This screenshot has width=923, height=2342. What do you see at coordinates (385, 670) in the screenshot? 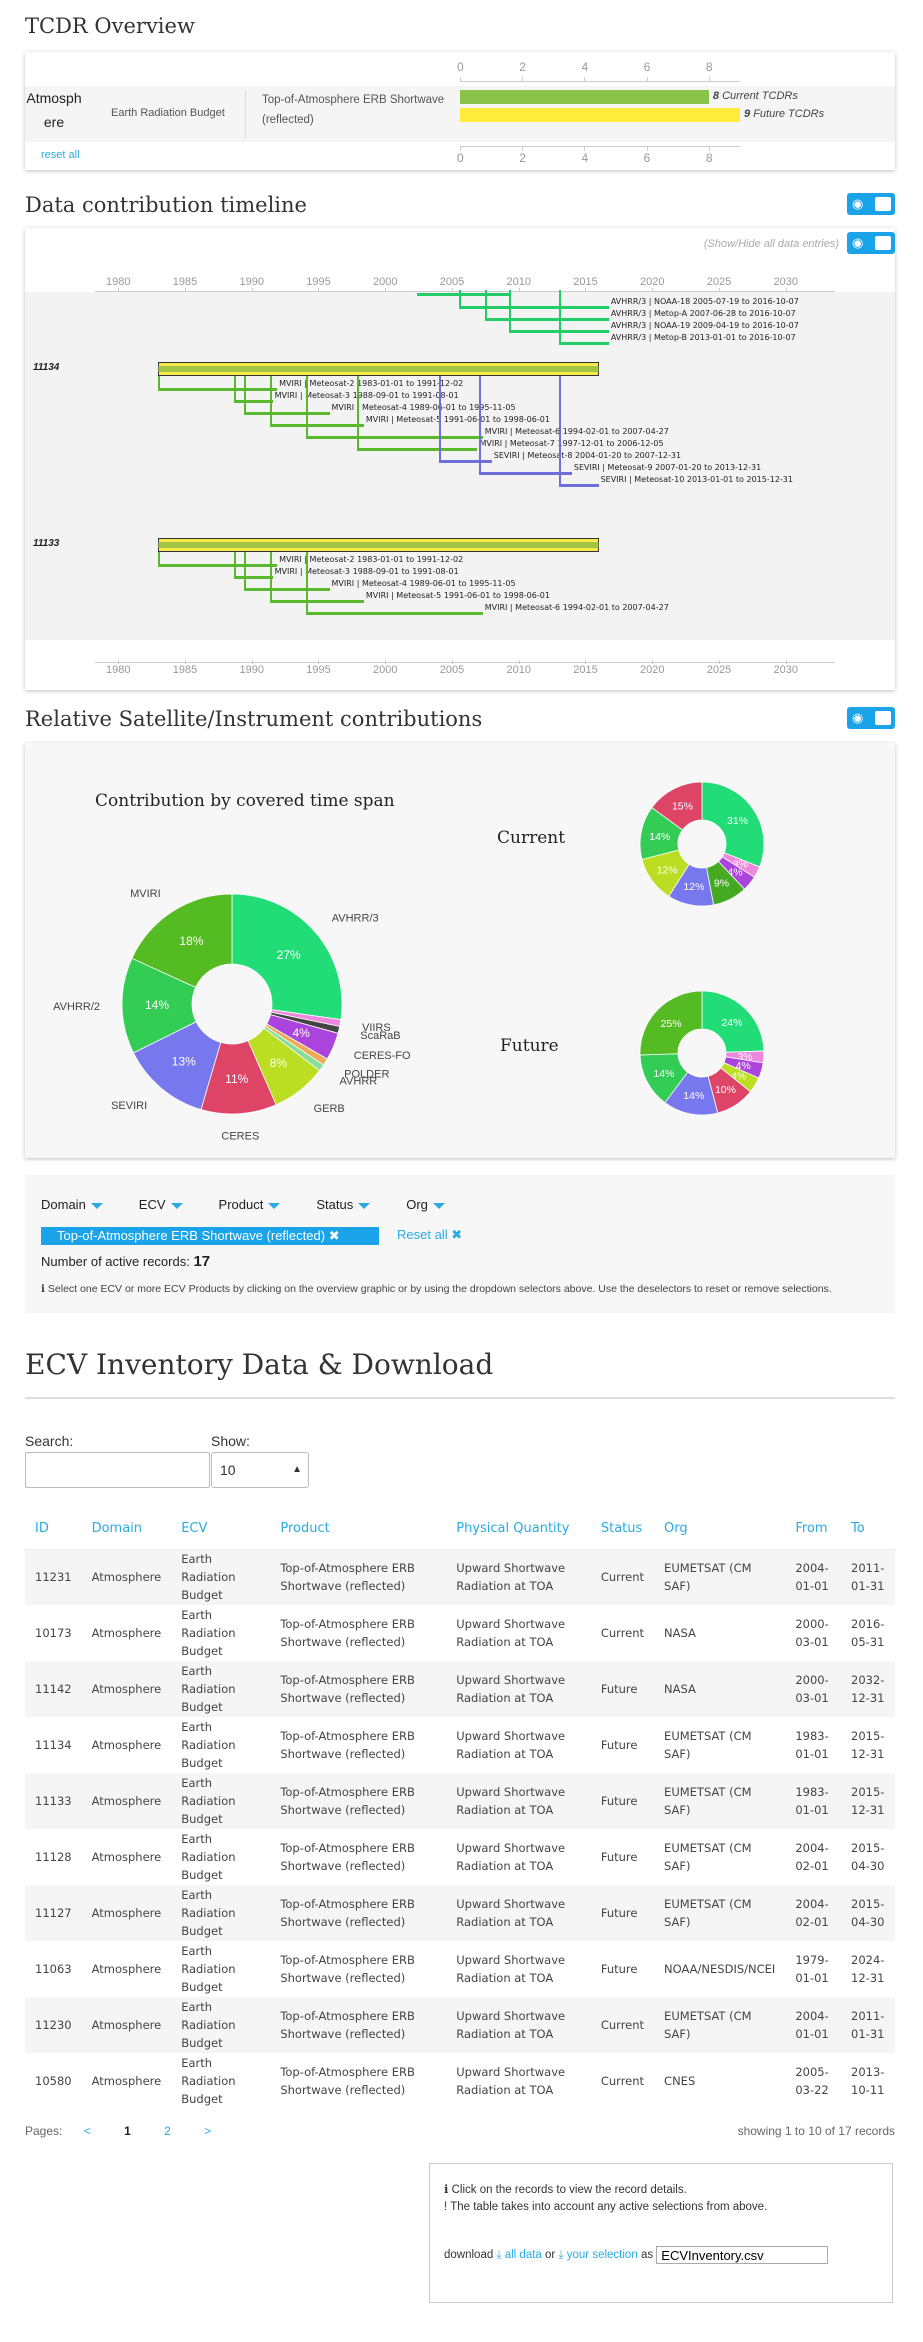
I see `year-label: 2000` at bounding box center [385, 670].